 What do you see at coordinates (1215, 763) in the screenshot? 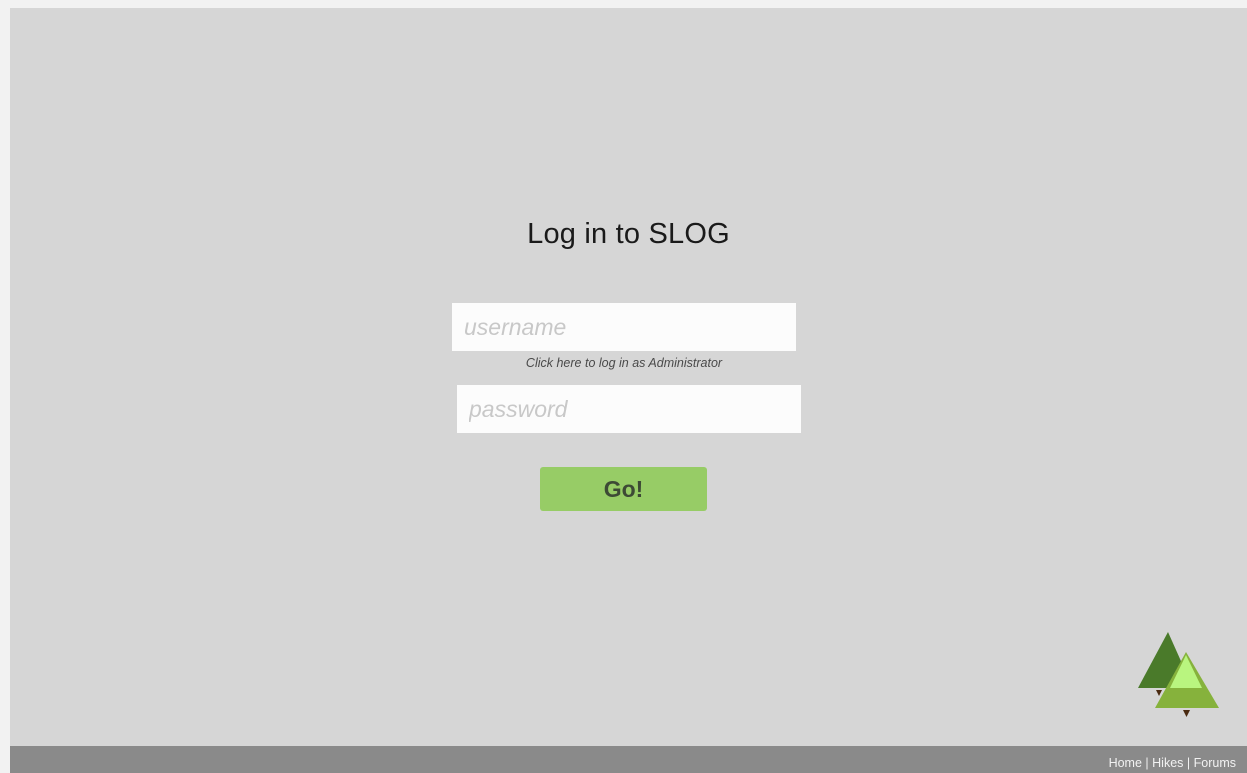
I see `footer-link-forums: Forums` at bounding box center [1215, 763].